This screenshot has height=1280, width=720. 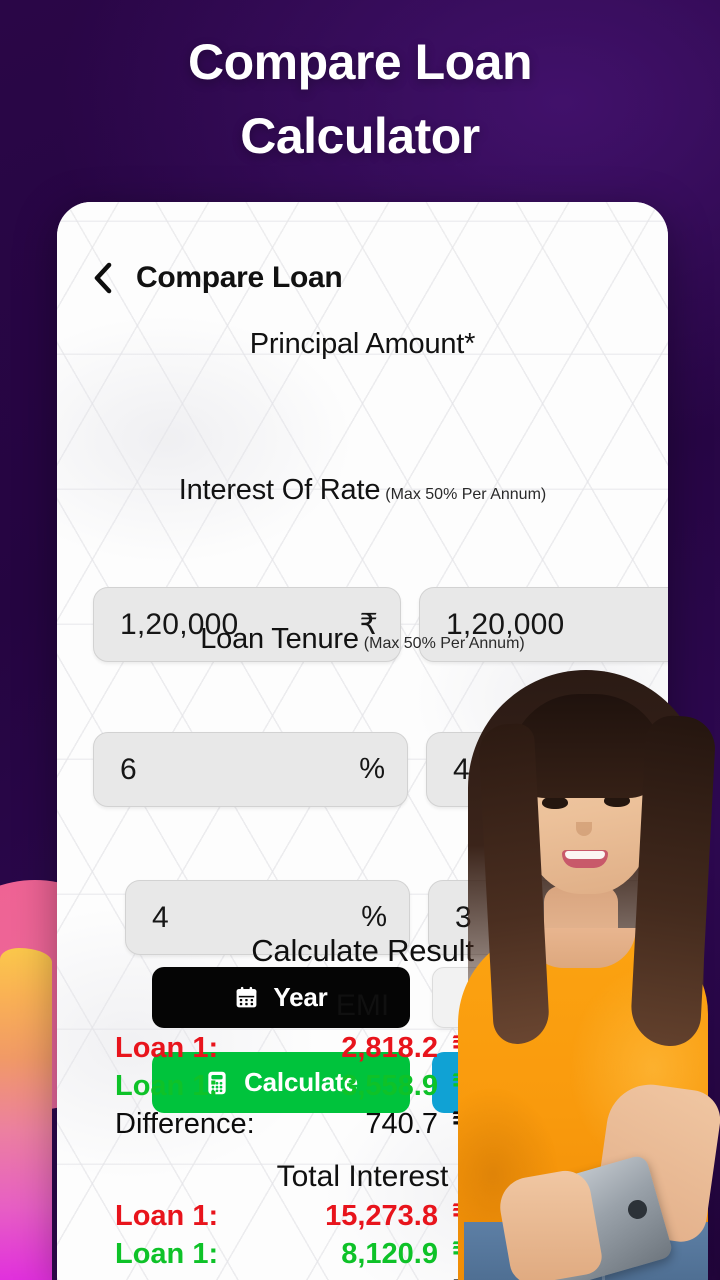 I want to click on chevron-left-icon, so click(x=103, y=278).